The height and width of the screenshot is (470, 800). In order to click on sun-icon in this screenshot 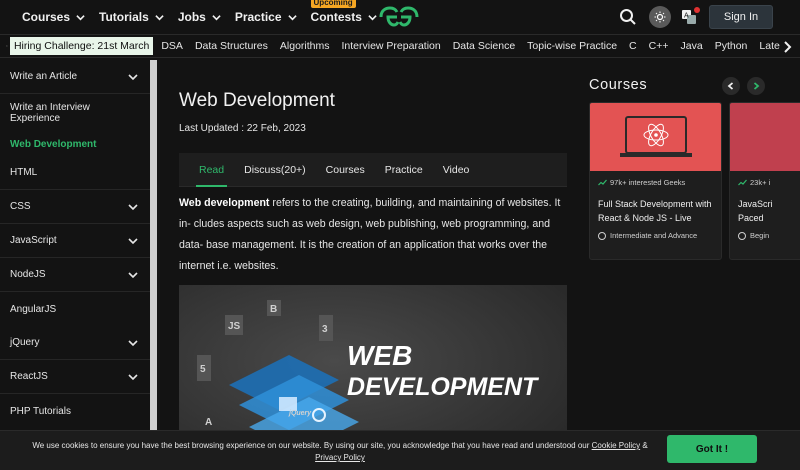, I will do `click(660, 17)`.